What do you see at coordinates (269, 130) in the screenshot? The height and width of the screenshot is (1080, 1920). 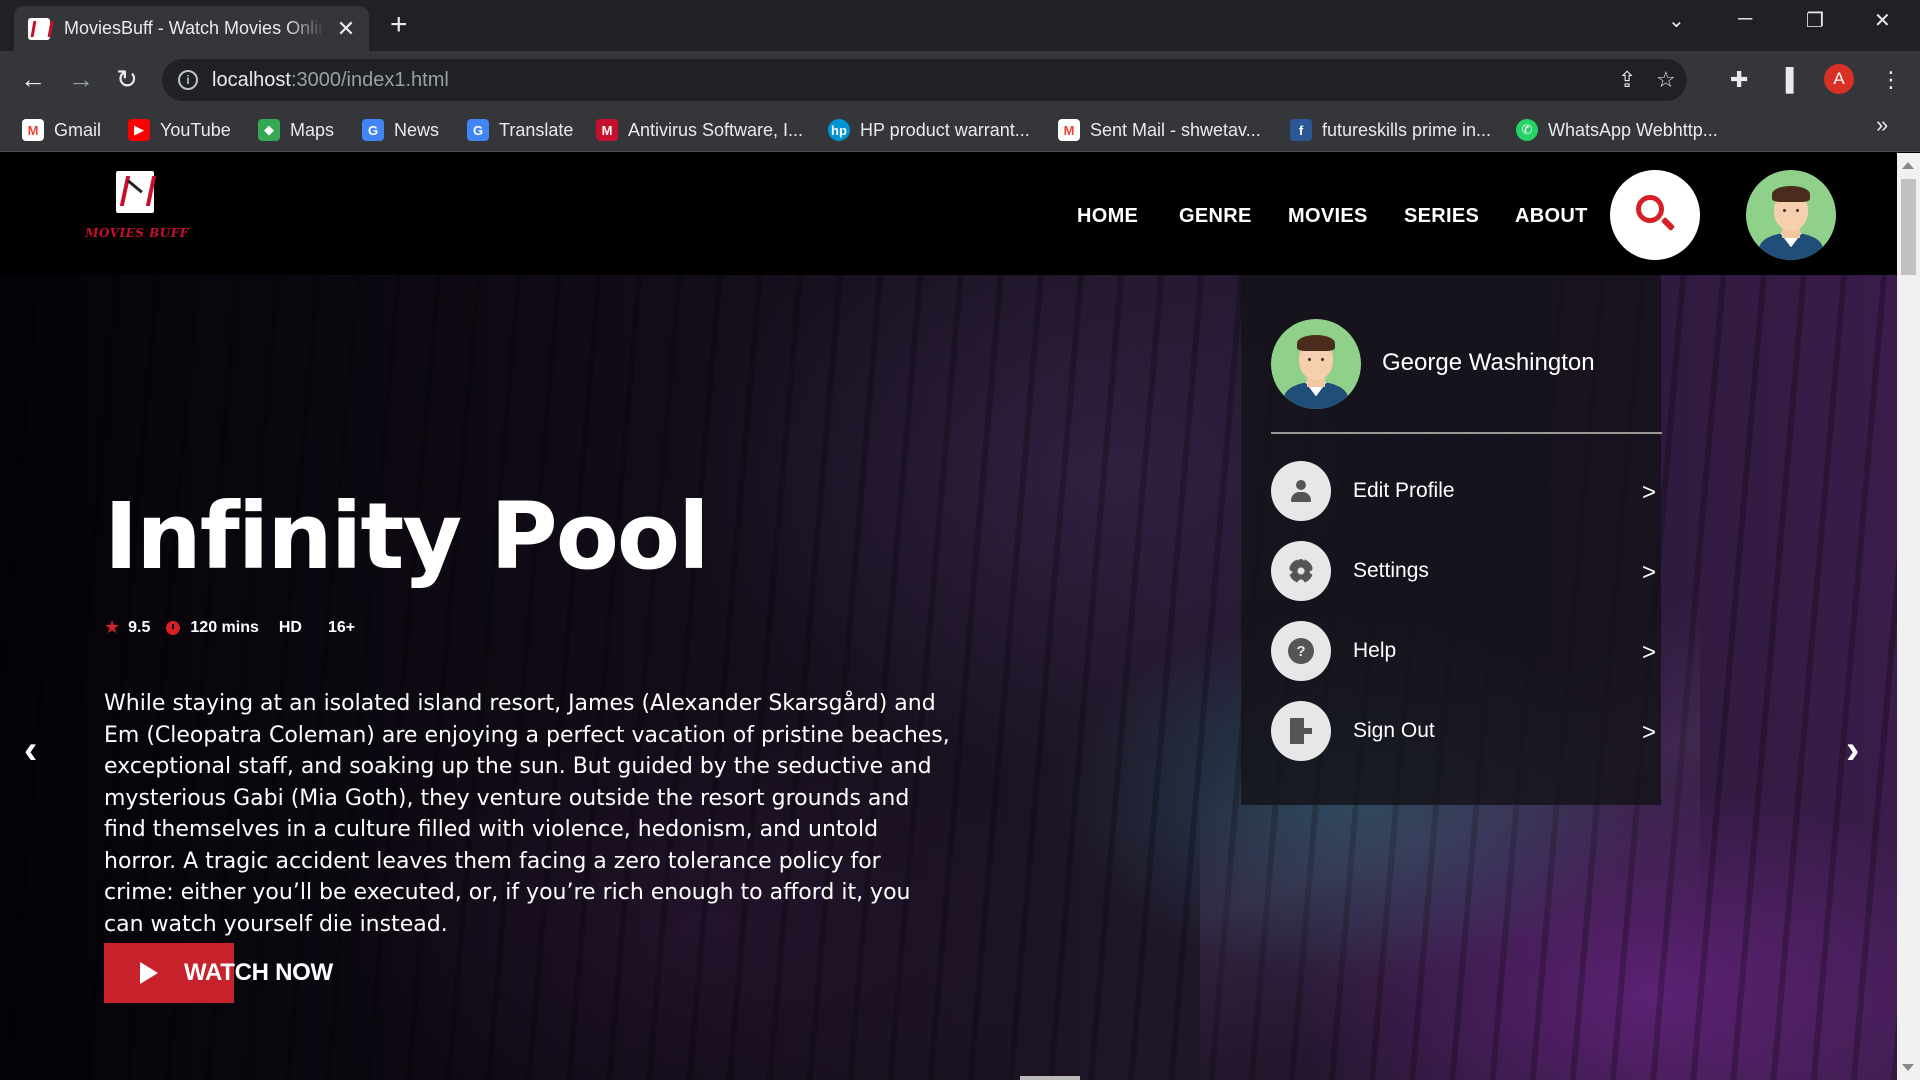 I see `maps-icon: ◆` at bounding box center [269, 130].